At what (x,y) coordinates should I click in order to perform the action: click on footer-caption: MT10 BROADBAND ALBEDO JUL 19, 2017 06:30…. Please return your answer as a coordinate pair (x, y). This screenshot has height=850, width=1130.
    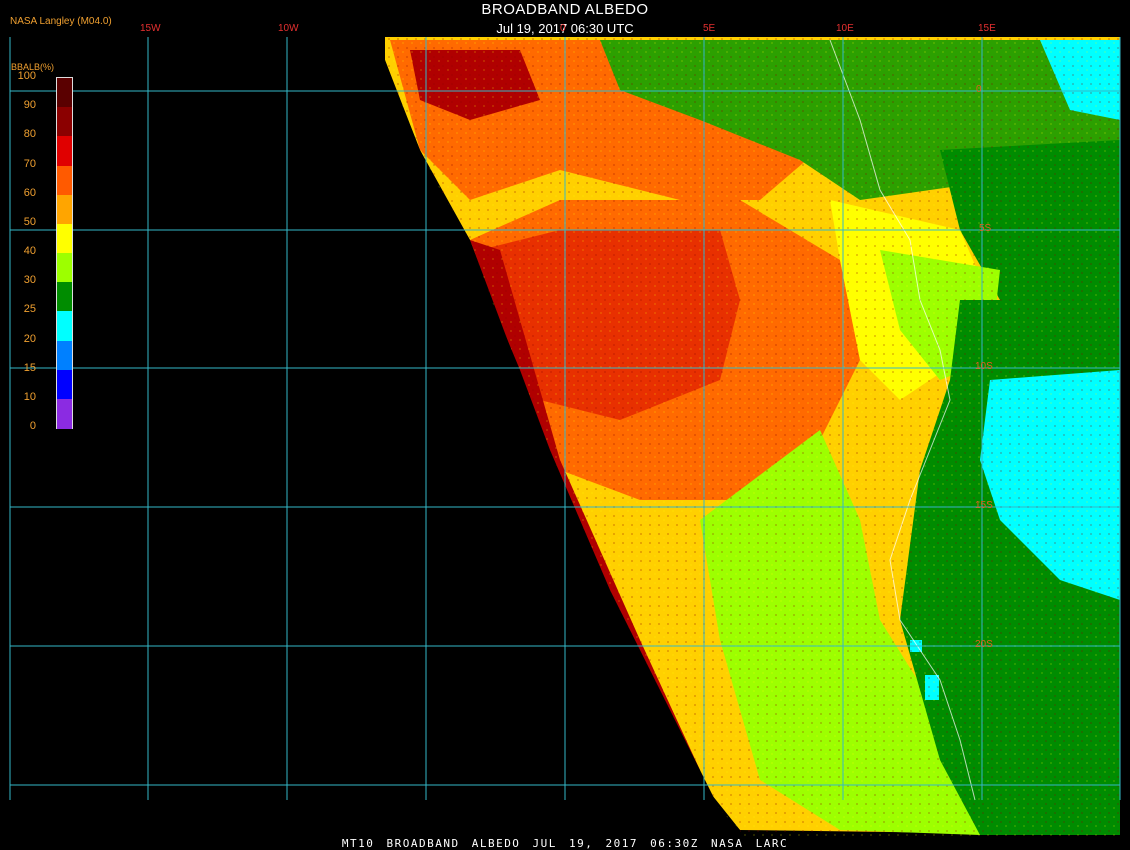
    Looking at the image, I should click on (565, 843).